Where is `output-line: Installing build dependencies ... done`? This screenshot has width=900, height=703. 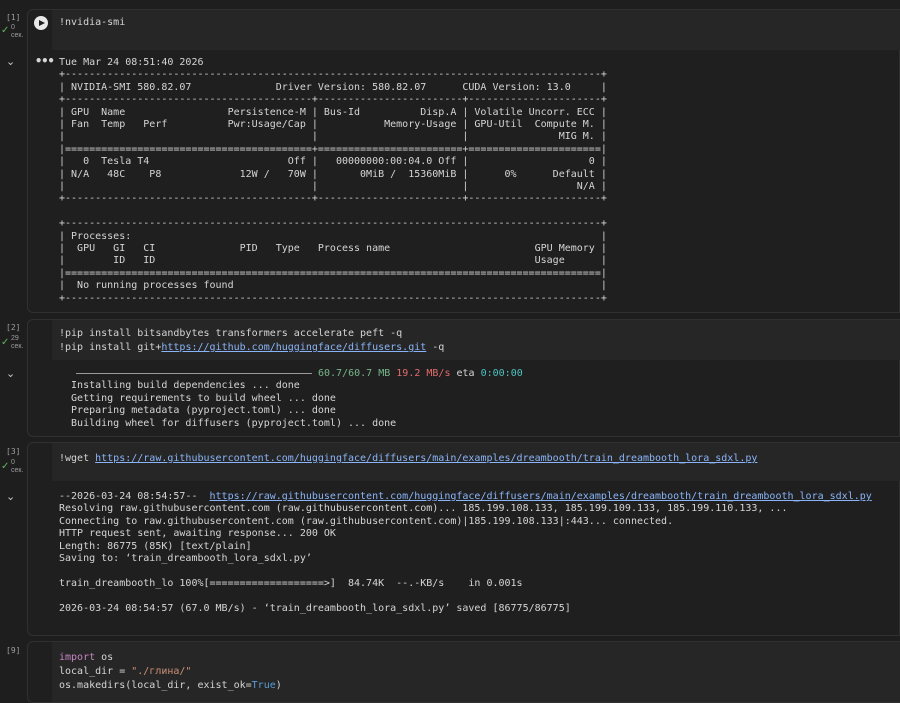 output-line: Installing build dependencies ... done is located at coordinates (179, 386).